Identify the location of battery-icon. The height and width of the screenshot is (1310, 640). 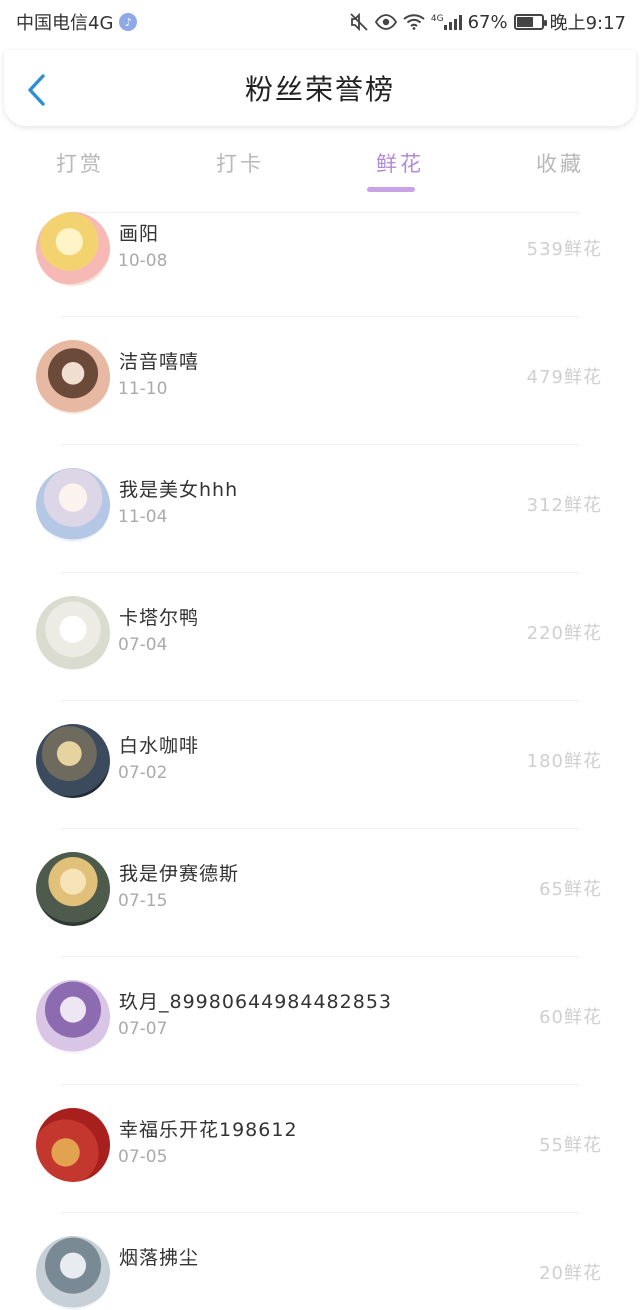
(530, 22).